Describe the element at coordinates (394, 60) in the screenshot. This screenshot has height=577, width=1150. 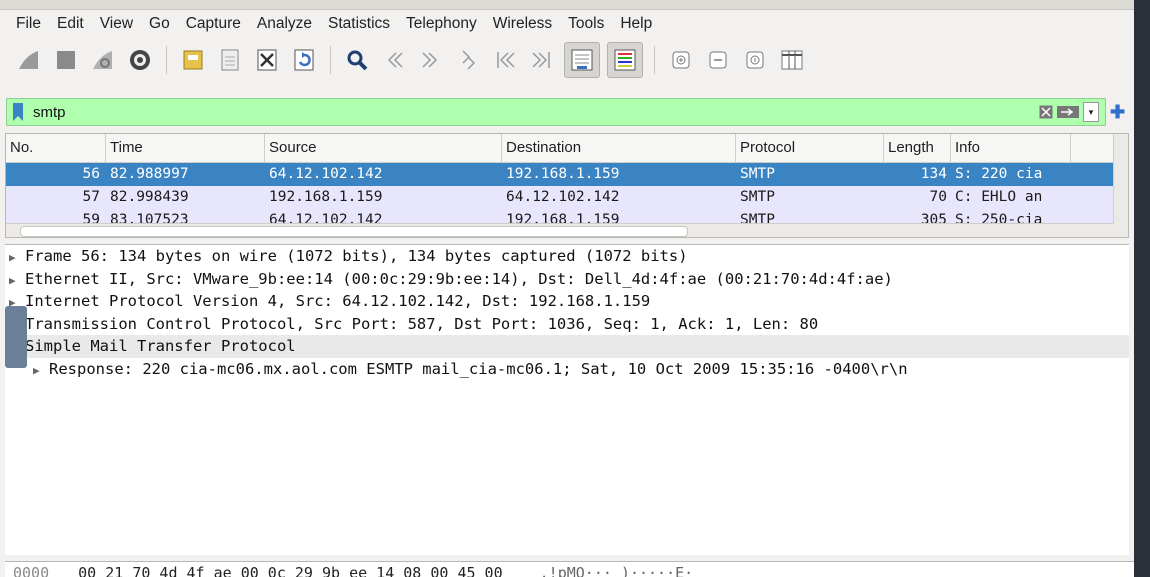
I see `go-back-icon` at that location.